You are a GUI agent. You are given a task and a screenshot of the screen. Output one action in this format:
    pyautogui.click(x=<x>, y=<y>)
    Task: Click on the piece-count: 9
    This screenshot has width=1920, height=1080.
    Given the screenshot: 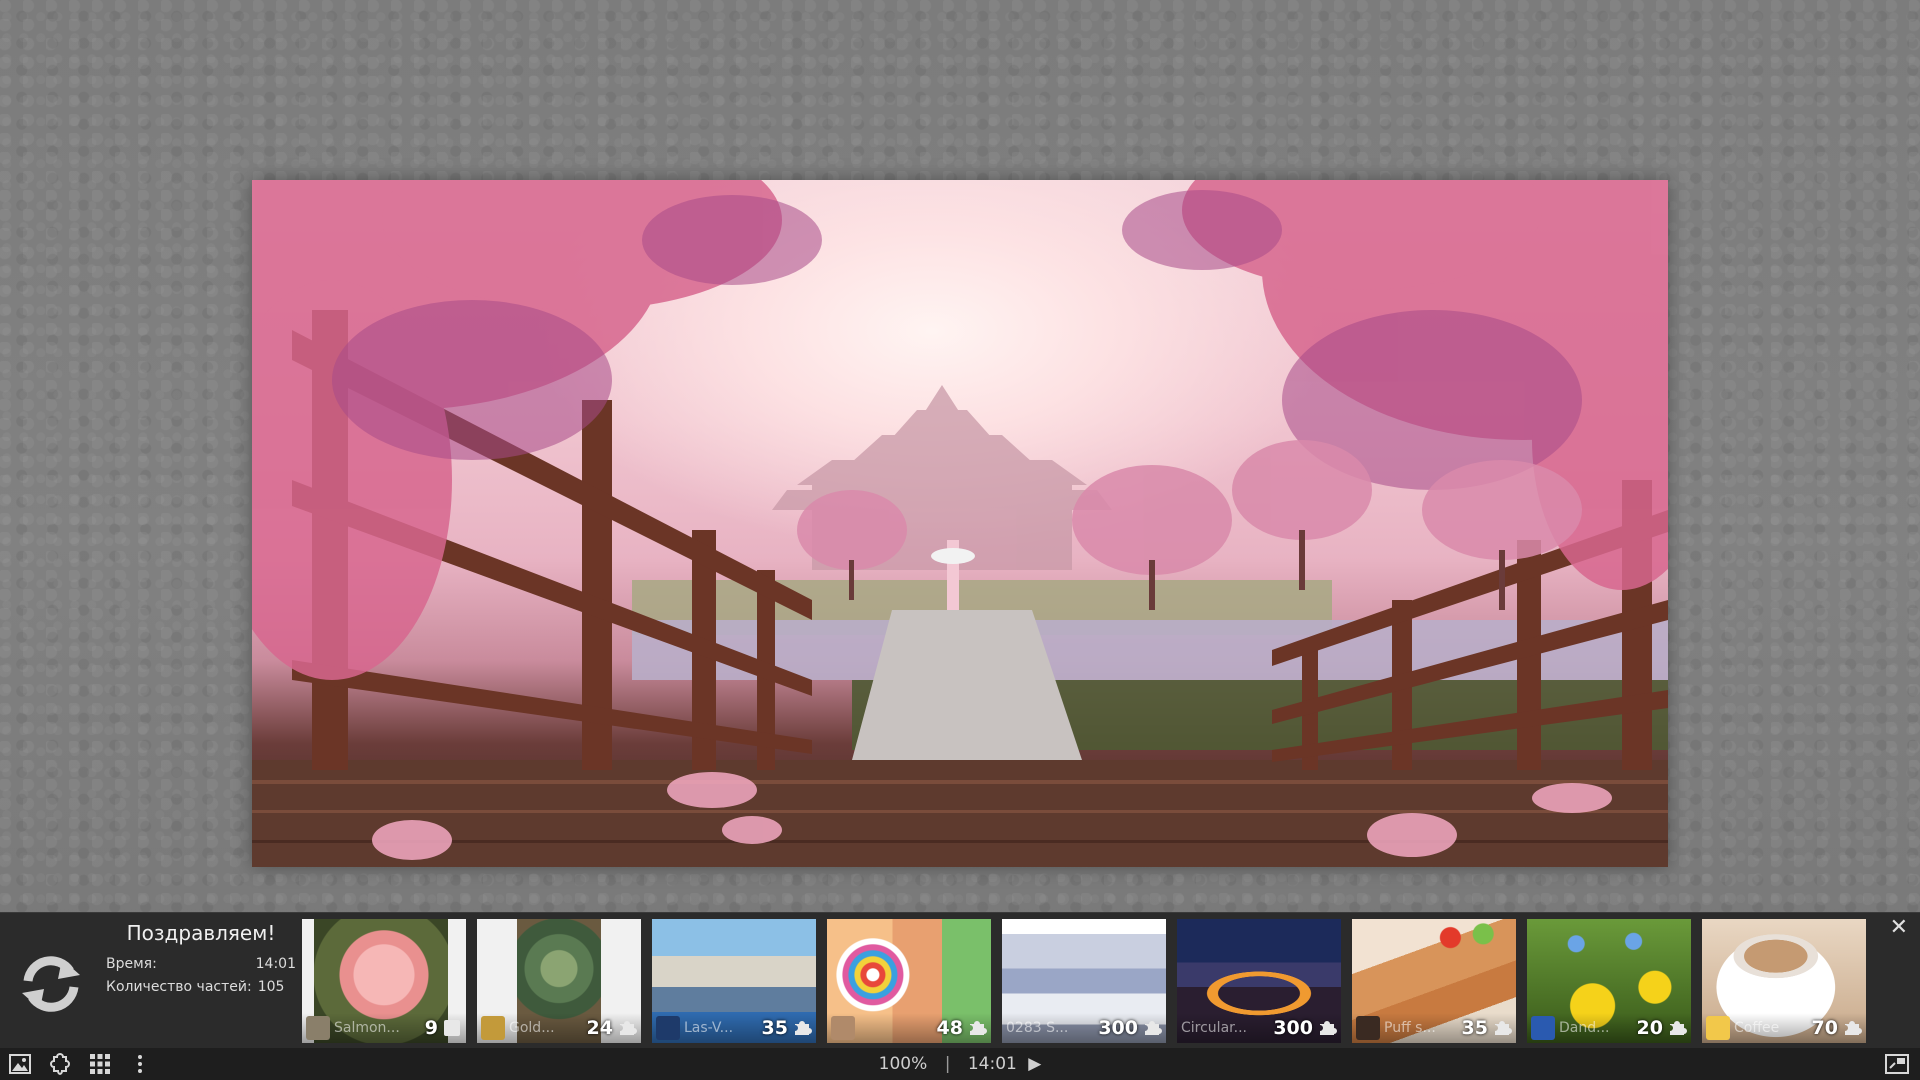 What is the action you would take?
    pyautogui.click(x=431, y=1028)
    